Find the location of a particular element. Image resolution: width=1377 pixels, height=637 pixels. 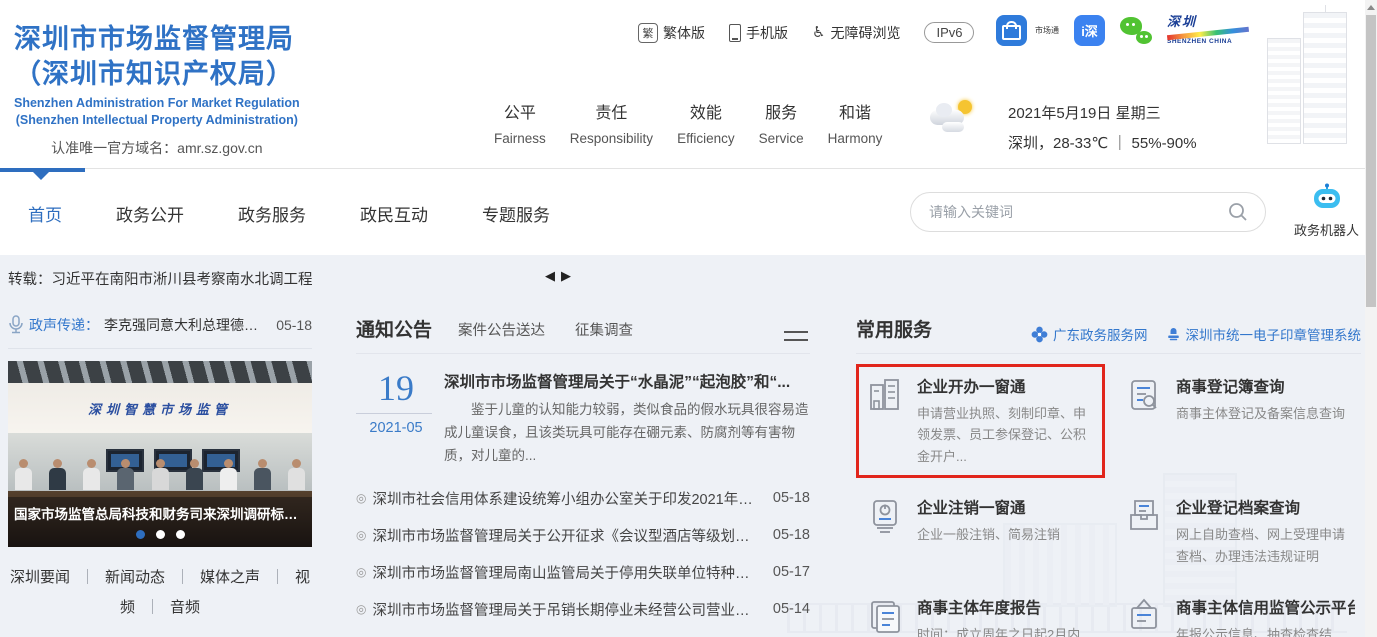

gov-robot-button: 政务机器人 is located at coordinates (1326, 211).